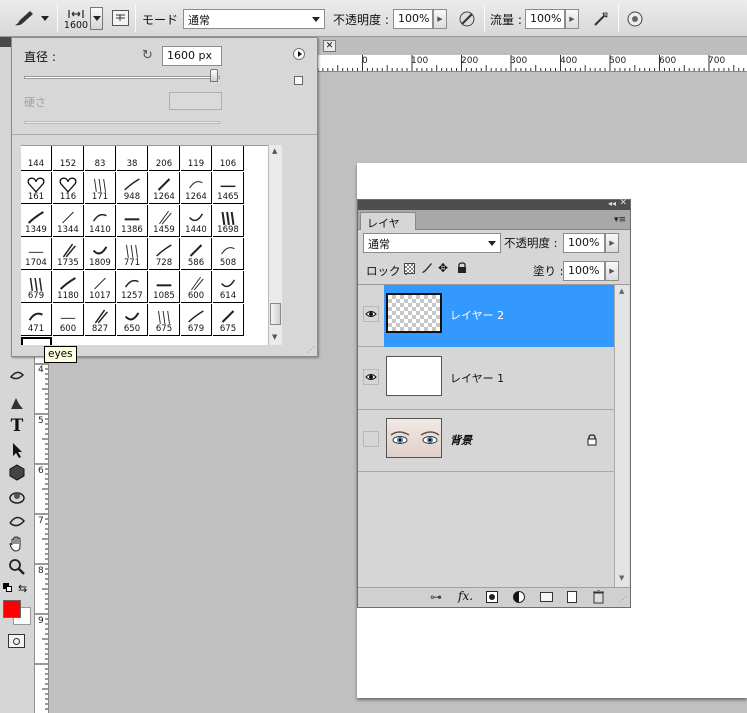  I want to click on brush-preset-cell: 827, so click(100, 320).